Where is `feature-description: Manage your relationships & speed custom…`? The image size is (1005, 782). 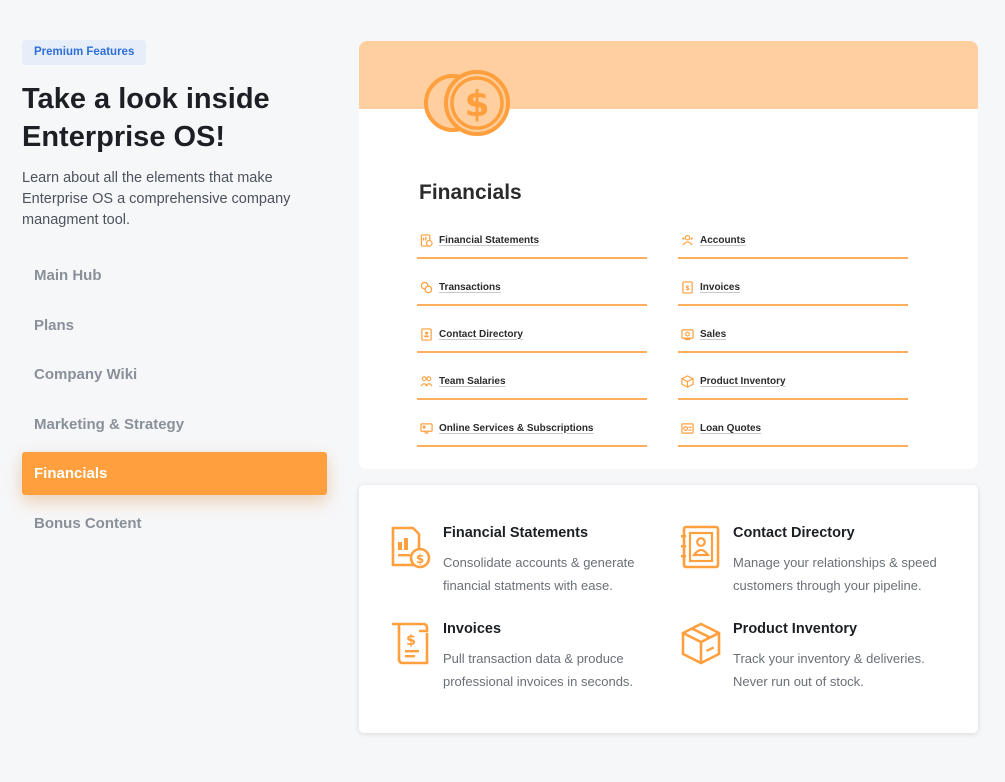
feature-description: Manage your relationships & speed custom… is located at coordinates (835, 574).